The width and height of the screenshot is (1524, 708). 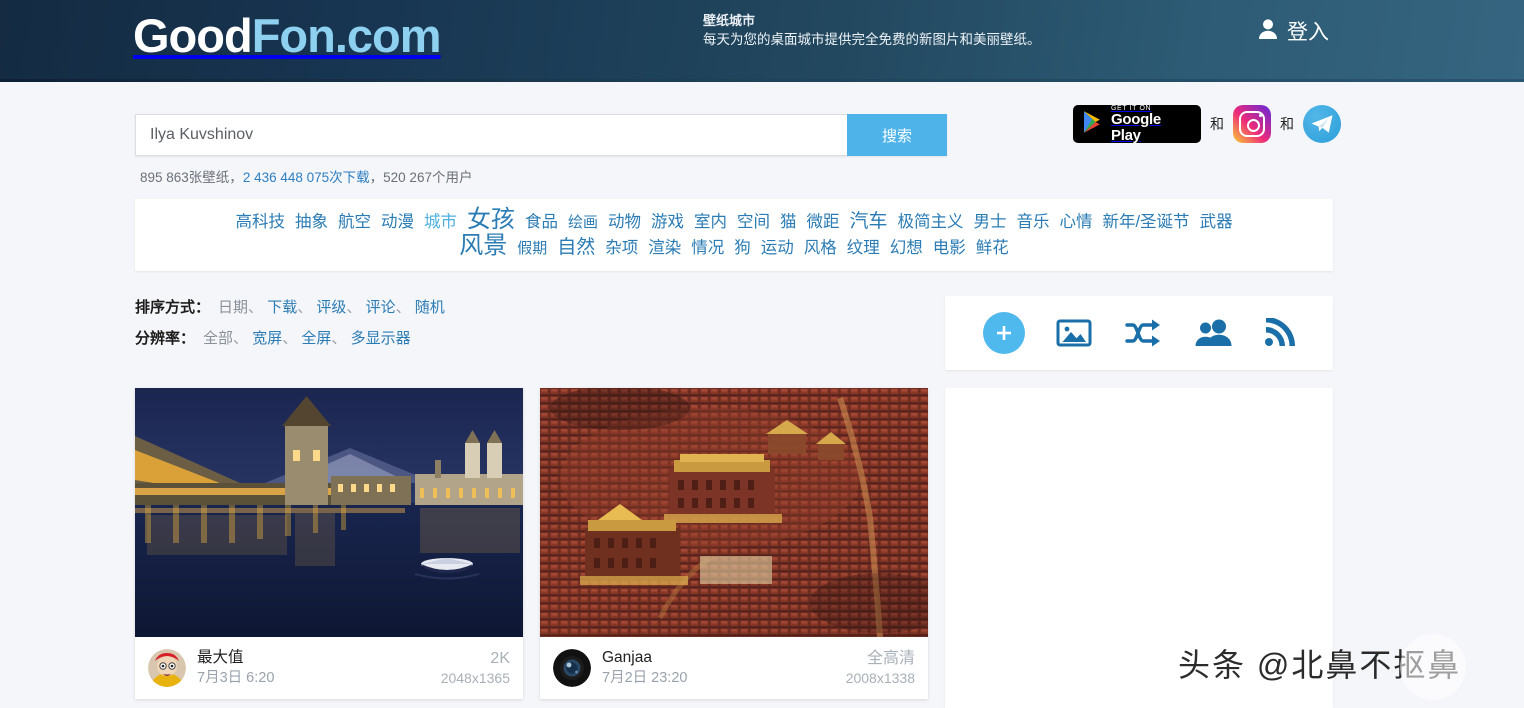 What do you see at coordinates (397, 222) in the screenshot?
I see `tag-link: 动漫` at bounding box center [397, 222].